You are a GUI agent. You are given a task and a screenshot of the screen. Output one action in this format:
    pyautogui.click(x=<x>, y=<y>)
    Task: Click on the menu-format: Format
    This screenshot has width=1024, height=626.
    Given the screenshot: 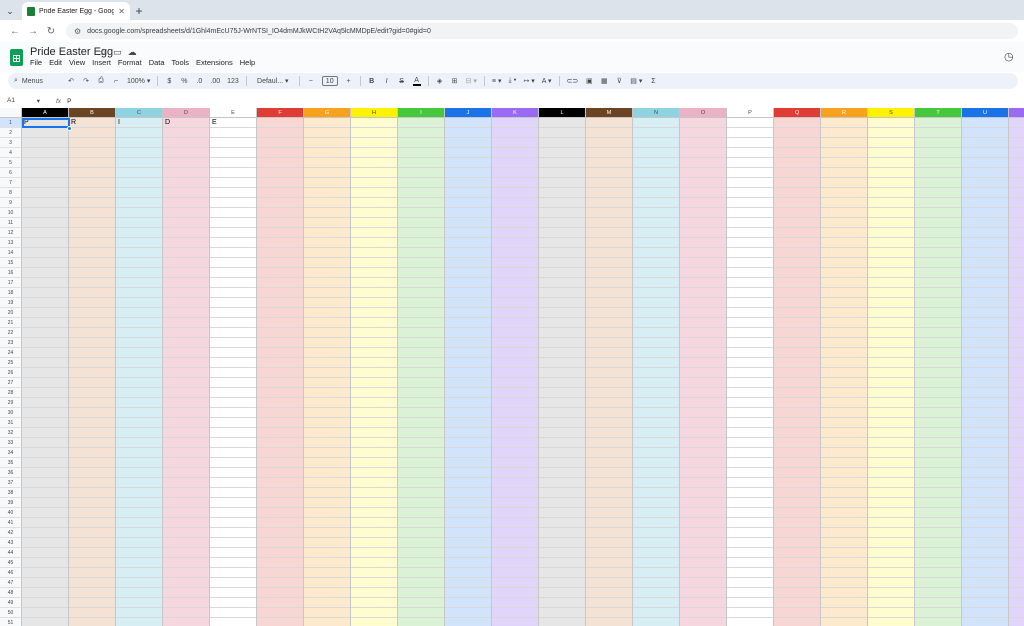 What is the action you would take?
    pyautogui.click(x=130, y=62)
    